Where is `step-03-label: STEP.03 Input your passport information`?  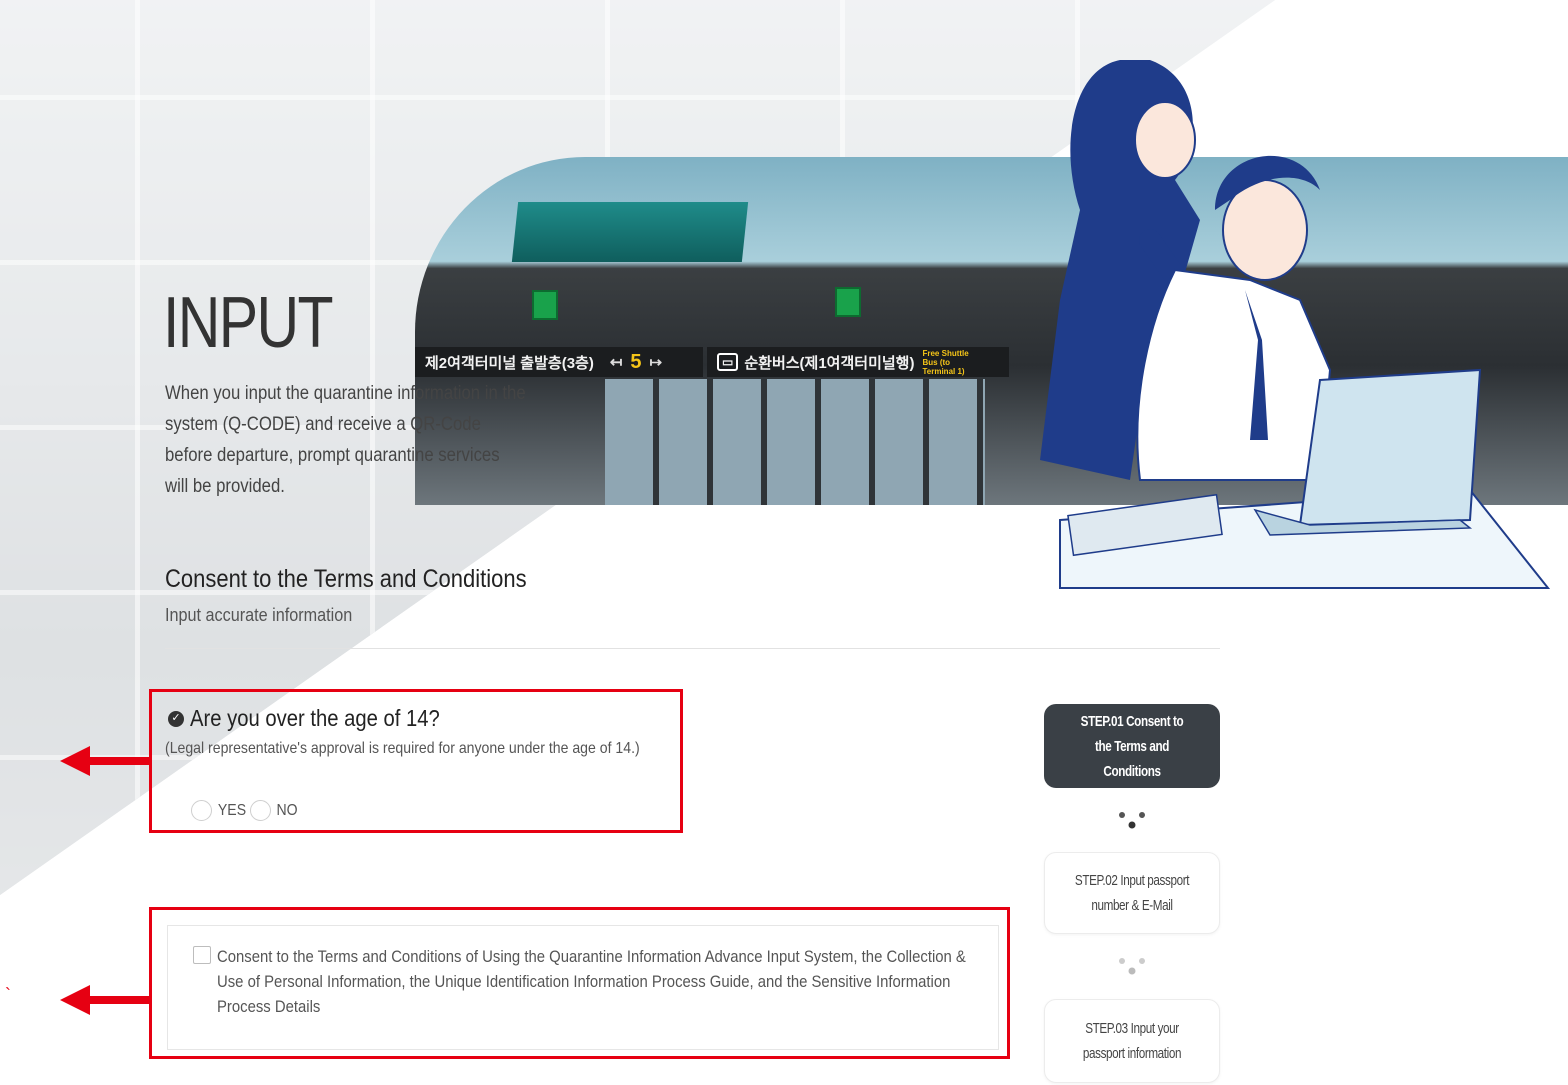 step-03-label: STEP.03 Input your passport information is located at coordinates (1132, 1041).